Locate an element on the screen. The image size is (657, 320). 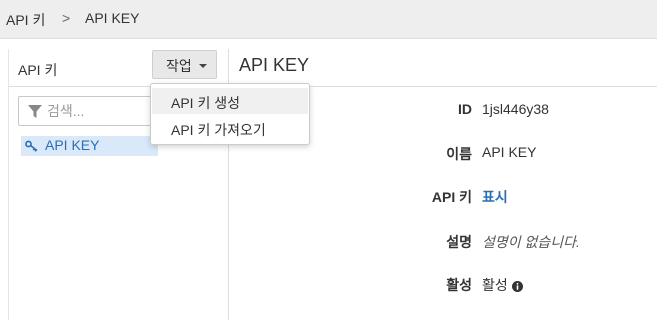
actions-button: 작업 is located at coordinates (184, 64).